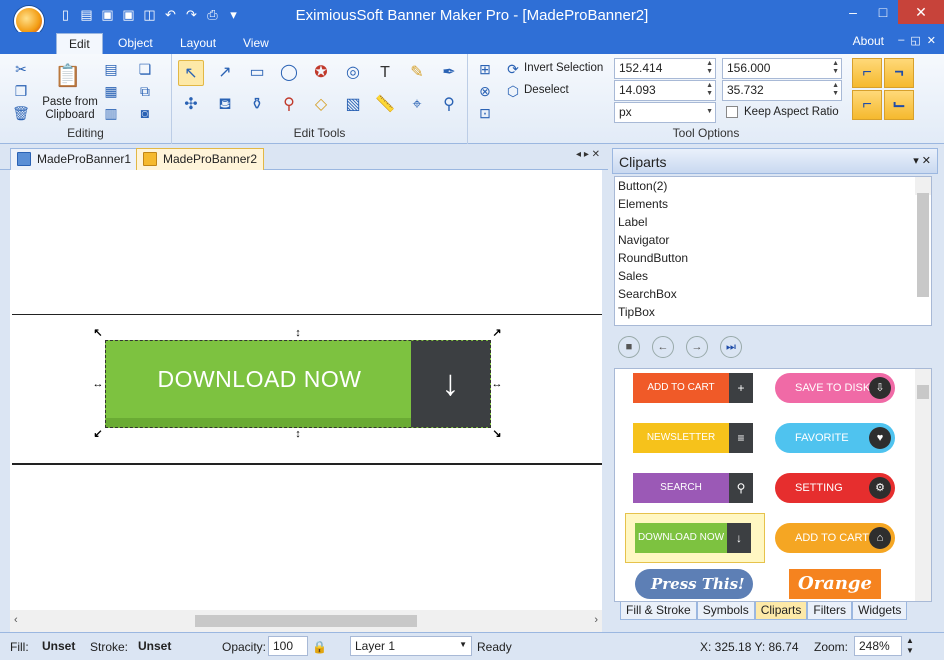  I want to click on corner-top-right-icon: ¬, so click(899, 73).